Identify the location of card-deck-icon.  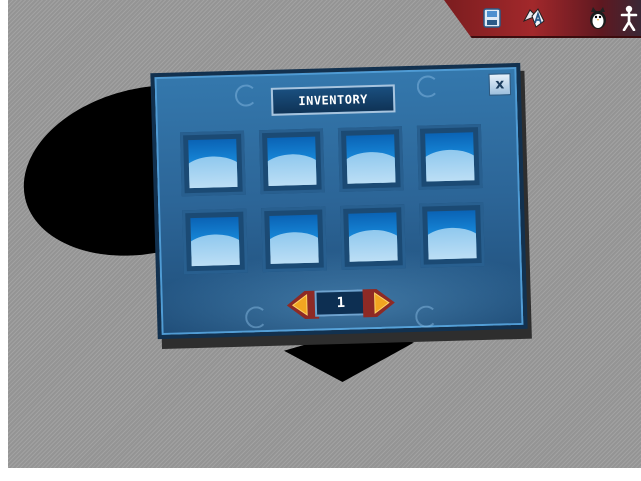
(533, 18).